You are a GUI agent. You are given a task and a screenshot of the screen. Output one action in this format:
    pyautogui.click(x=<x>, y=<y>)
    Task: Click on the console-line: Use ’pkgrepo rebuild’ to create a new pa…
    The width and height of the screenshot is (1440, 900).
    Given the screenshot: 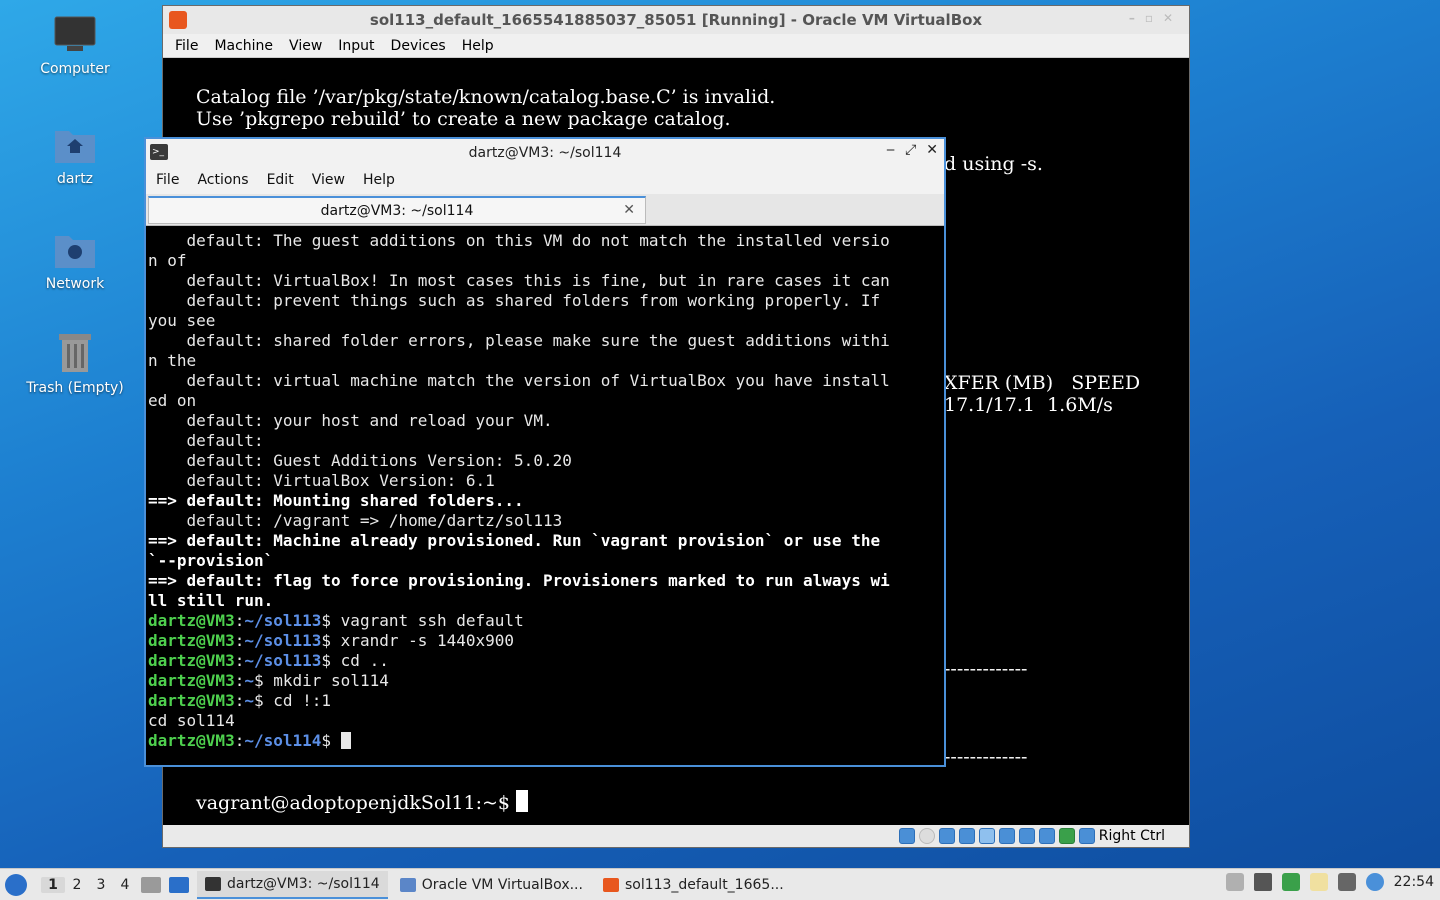 What is the action you would take?
    pyautogui.click(x=463, y=119)
    